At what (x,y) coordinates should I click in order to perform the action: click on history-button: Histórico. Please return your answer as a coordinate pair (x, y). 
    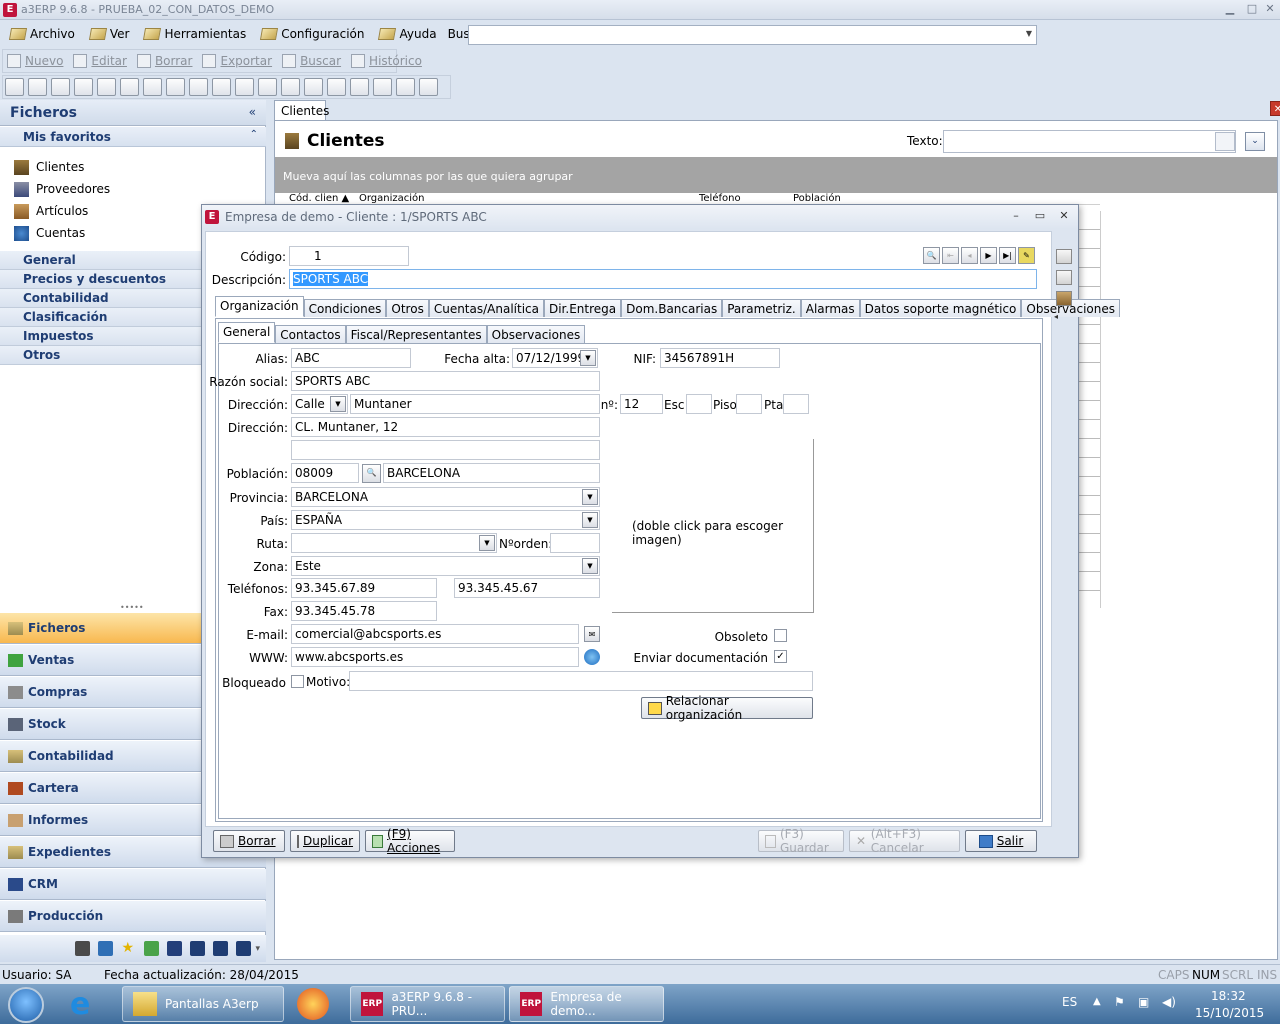
    Looking at the image, I should click on (387, 61).